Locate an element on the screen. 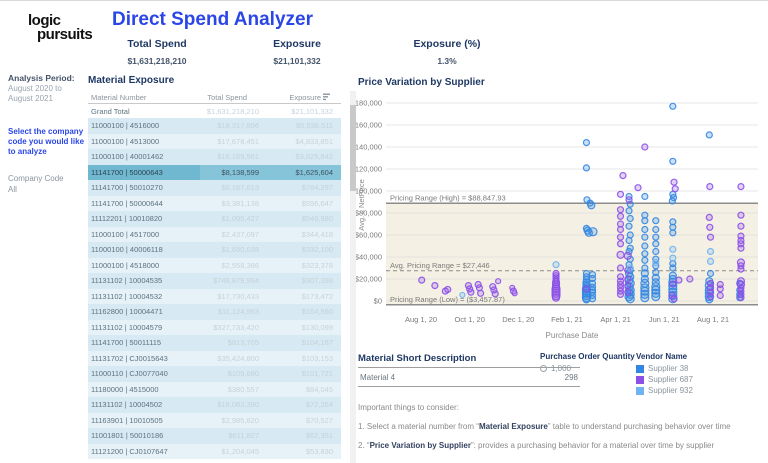 Image resolution: width=768 pixels, height=463 pixels. cell-material-number: 11000100 | 40006118 is located at coordinates (127, 250).